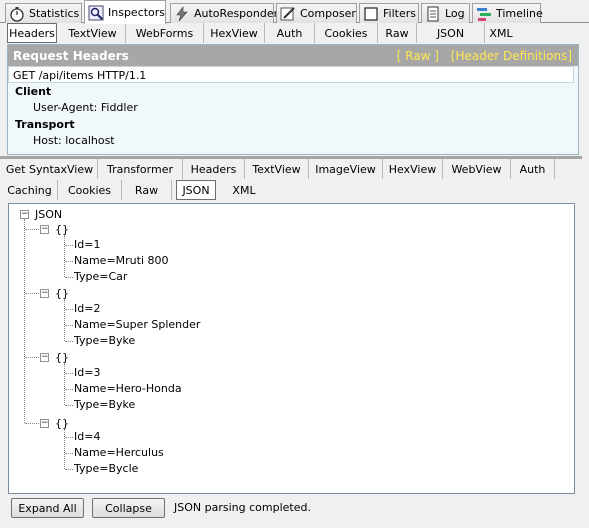 This screenshot has width=589, height=528. I want to click on tree-root-node: JSON, so click(48, 214).